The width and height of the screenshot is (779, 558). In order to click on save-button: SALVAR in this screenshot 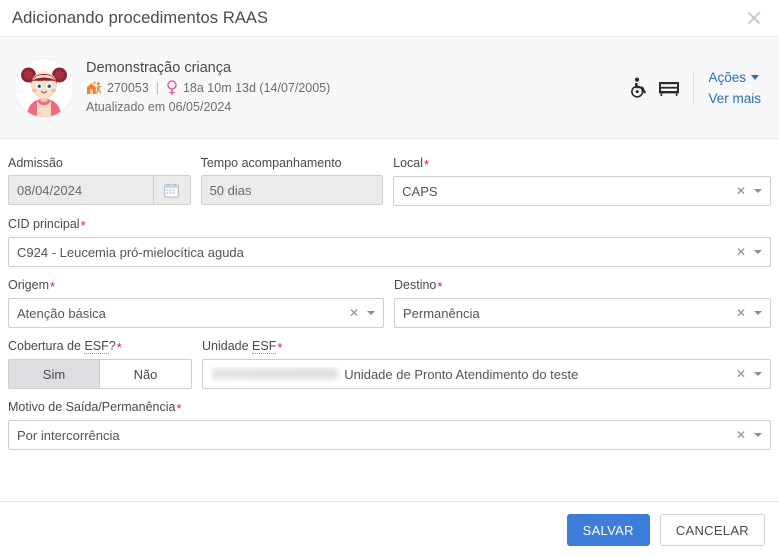, I will do `click(608, 530)`.